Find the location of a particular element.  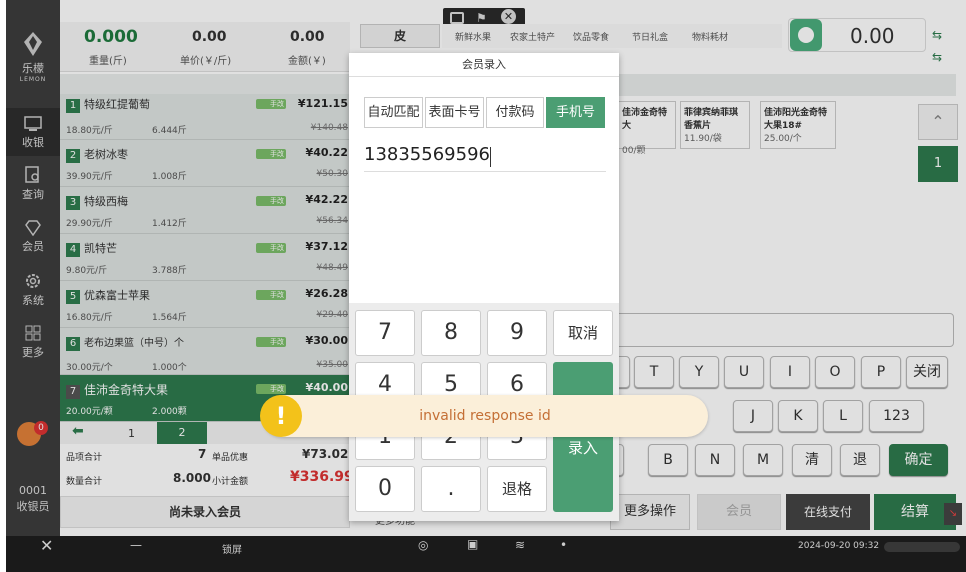

lock-screen: 锁屏 is located at coordinates (232, 548).